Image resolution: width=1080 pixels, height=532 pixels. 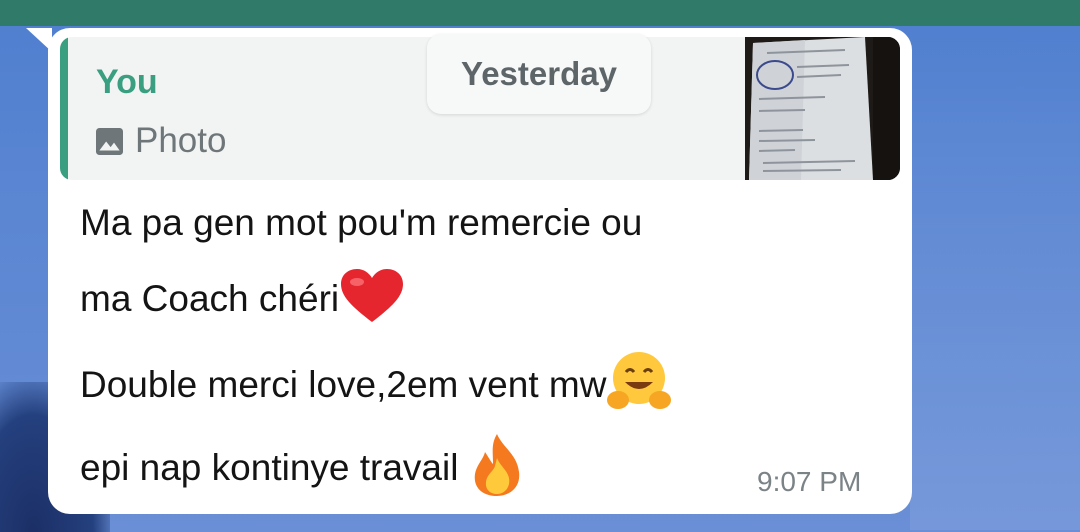 I want to click on top-bar, so click(x=540, y=13).